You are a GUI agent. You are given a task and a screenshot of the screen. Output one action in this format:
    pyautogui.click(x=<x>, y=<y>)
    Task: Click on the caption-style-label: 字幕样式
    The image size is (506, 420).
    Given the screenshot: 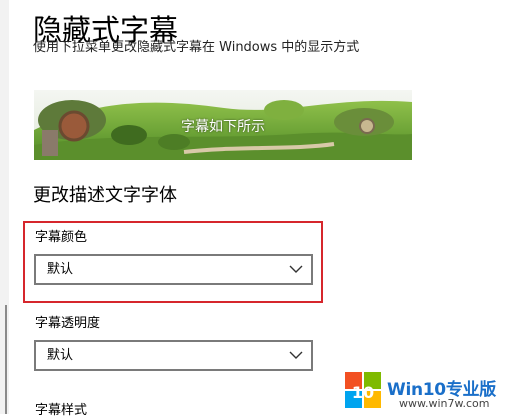 What is the action you would take?
    pyautogui.click(x=61, y=410)
    